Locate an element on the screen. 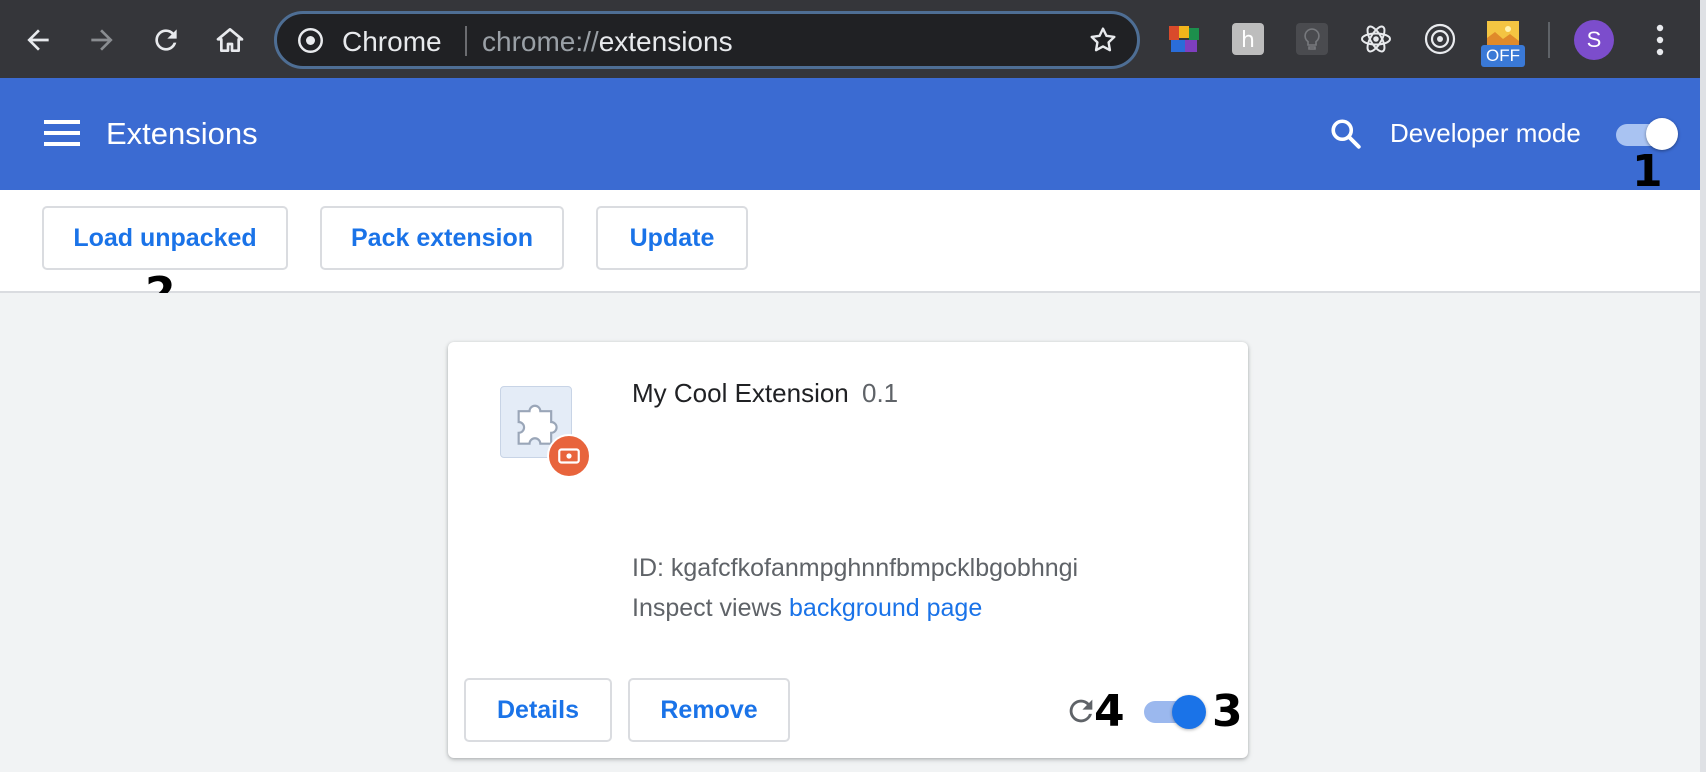 The width and height of the screenshot is (1706, 772). react-atom-icon is located at coordinates (1376, 39).